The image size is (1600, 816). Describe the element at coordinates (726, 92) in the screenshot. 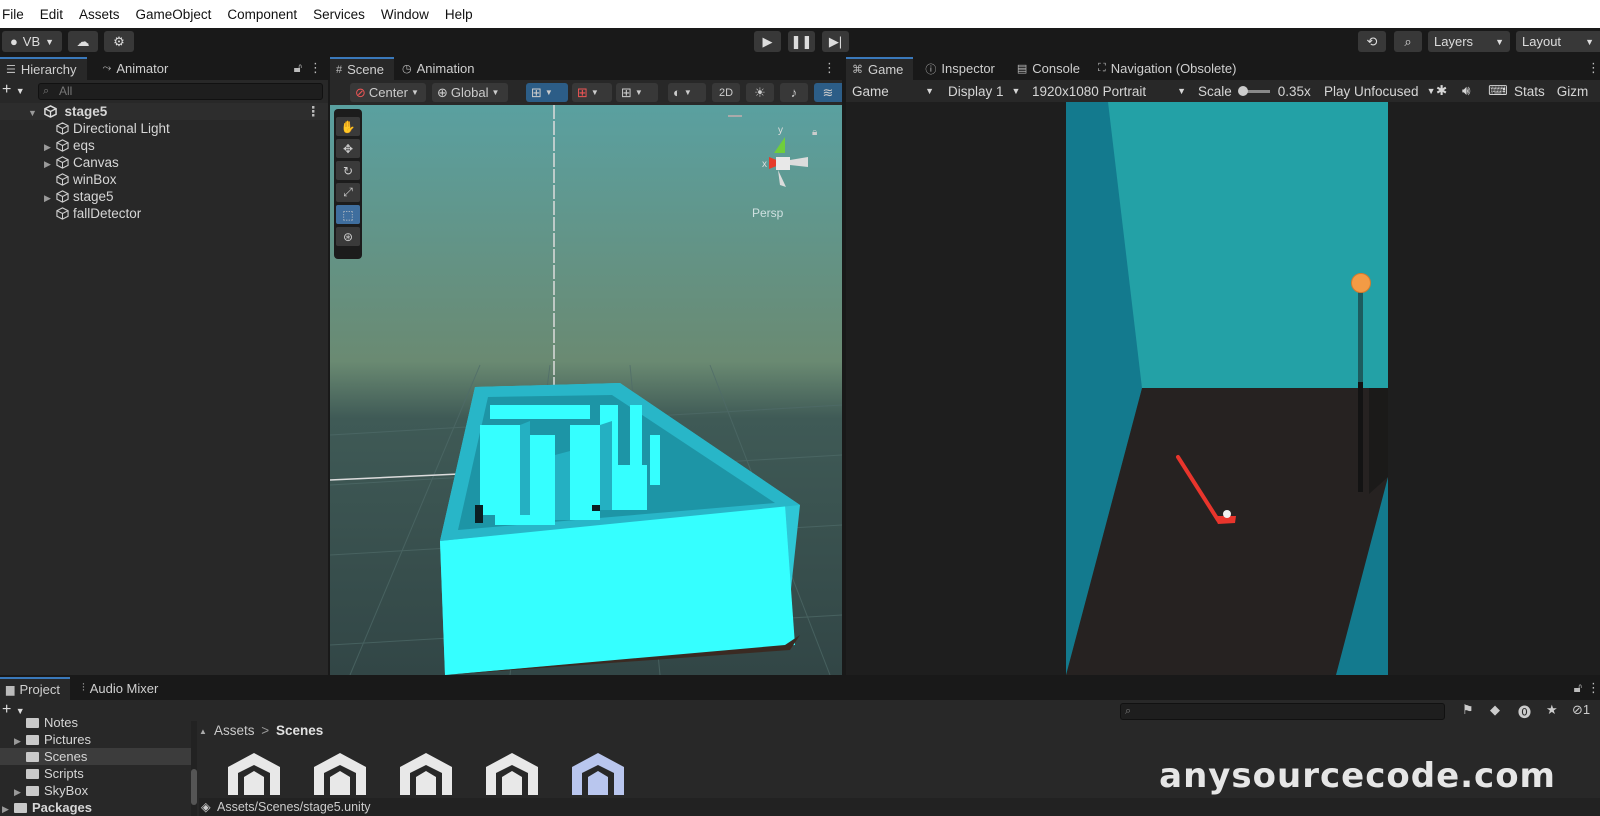

I see `toggle-2d-button: 2D` at that location.